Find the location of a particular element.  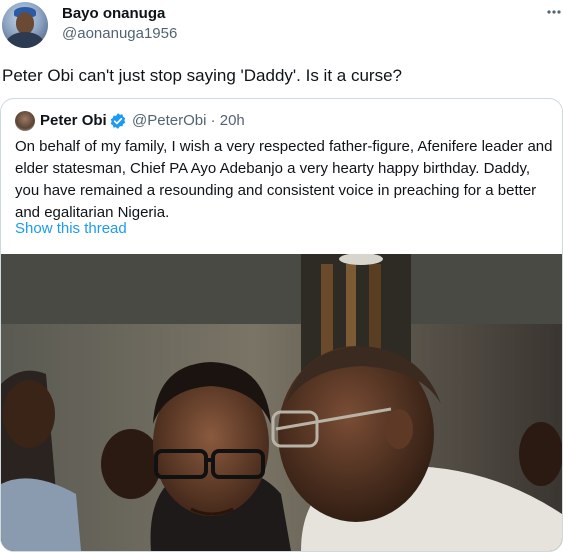

more-dots-svg is located at coordinates (554, 12).